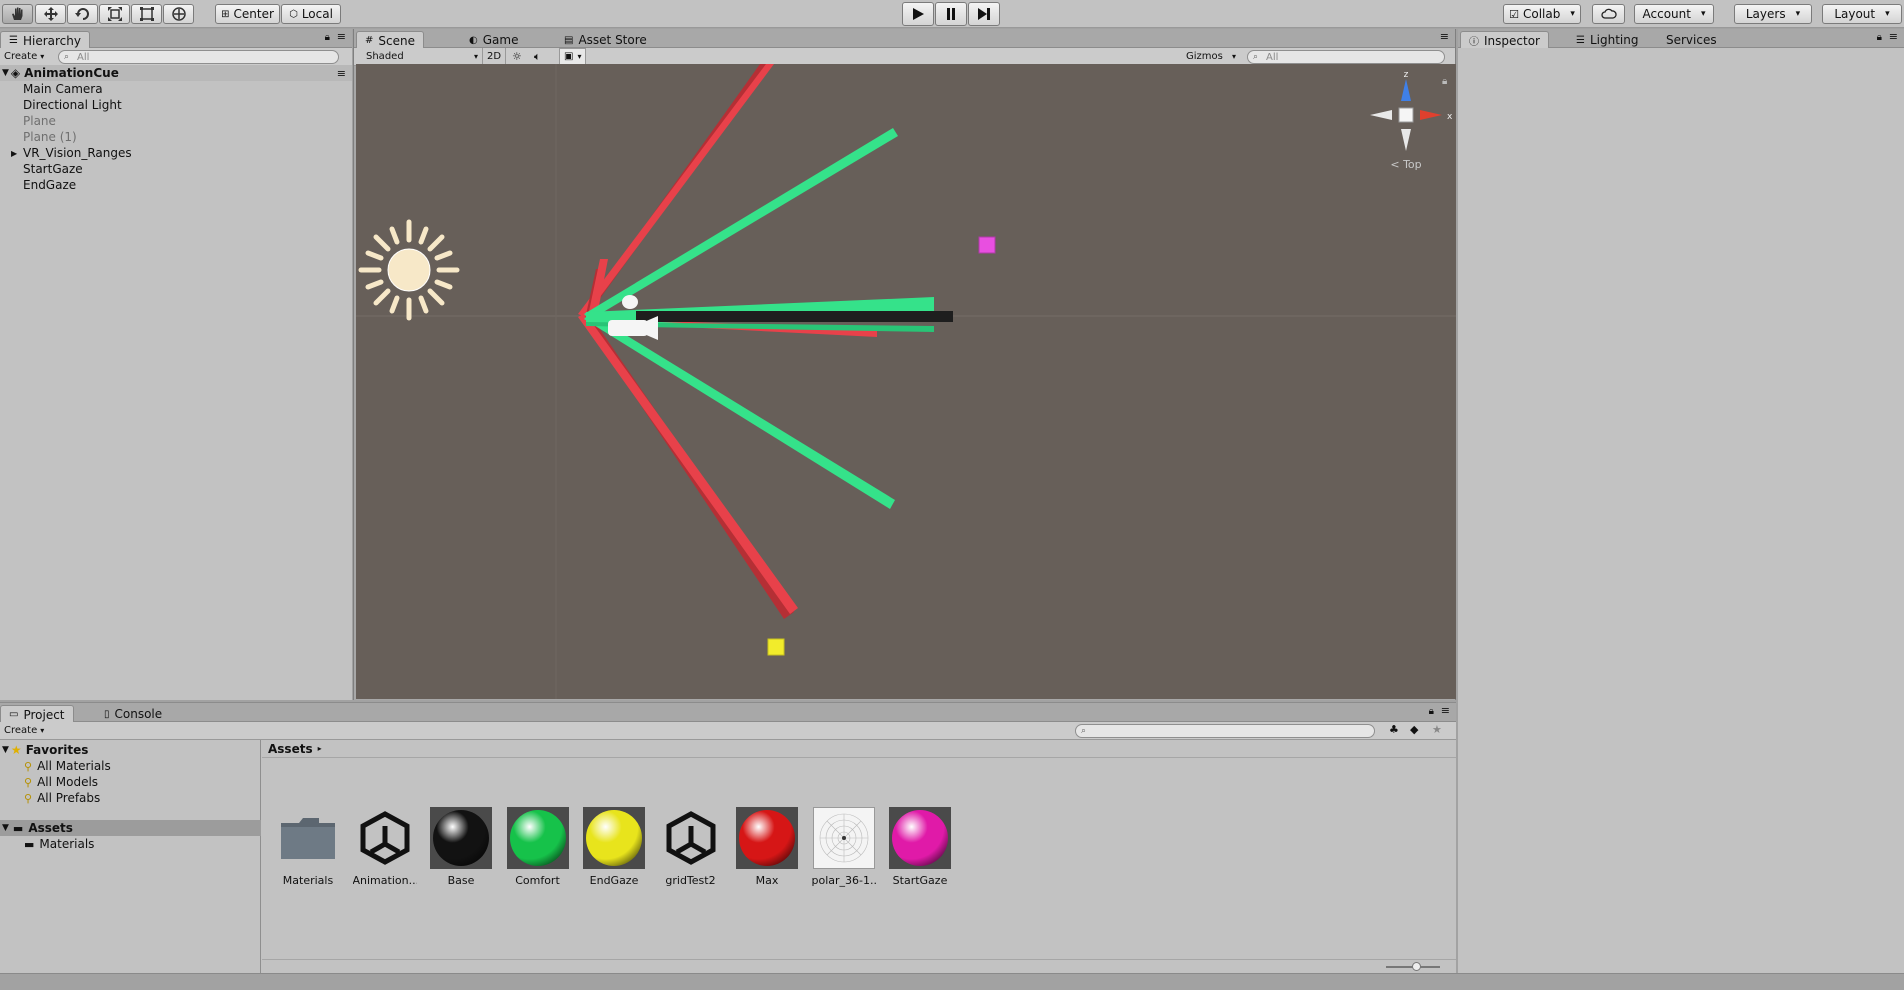  What do you see at coordinates (47, 844) in the screenshot?
I see `materials-folder-row: ▬ Materials` at bounding box center [47, 844].